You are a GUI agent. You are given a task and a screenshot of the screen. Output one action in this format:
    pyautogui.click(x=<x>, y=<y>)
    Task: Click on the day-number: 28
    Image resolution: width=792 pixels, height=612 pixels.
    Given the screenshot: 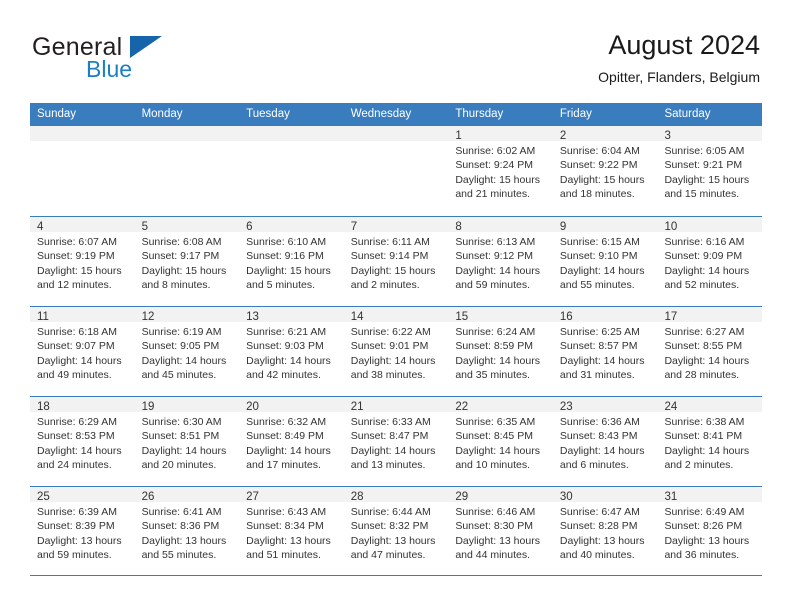 What is the action you would take?
    pyautogui.click(x=357, y=497)
    